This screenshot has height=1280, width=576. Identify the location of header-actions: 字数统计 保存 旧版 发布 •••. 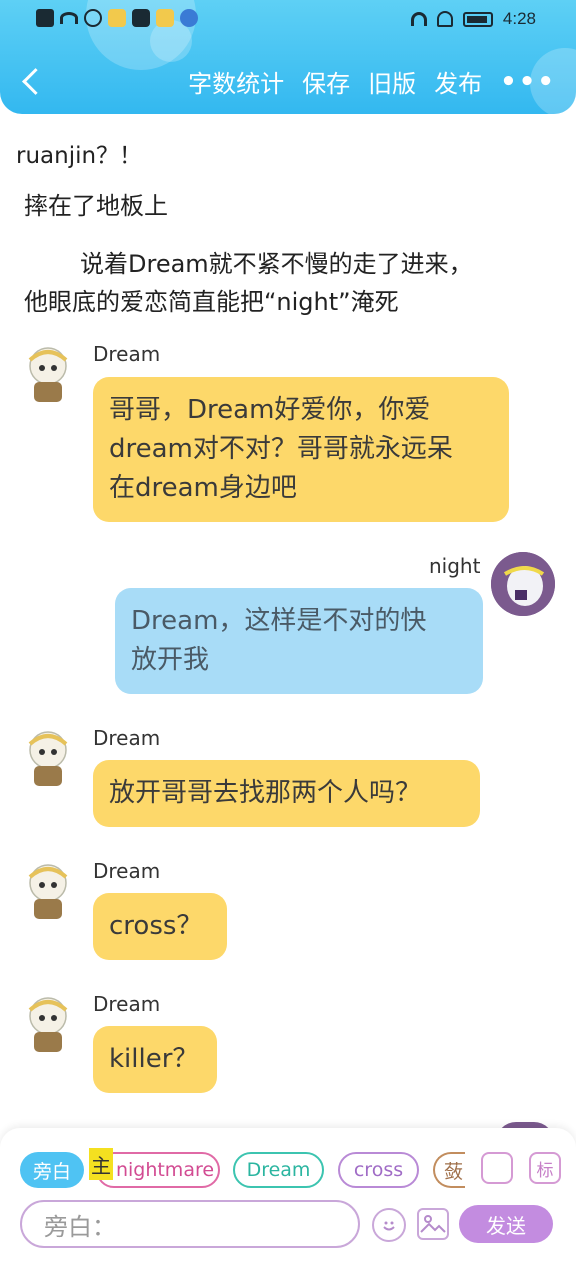
(372, 81).